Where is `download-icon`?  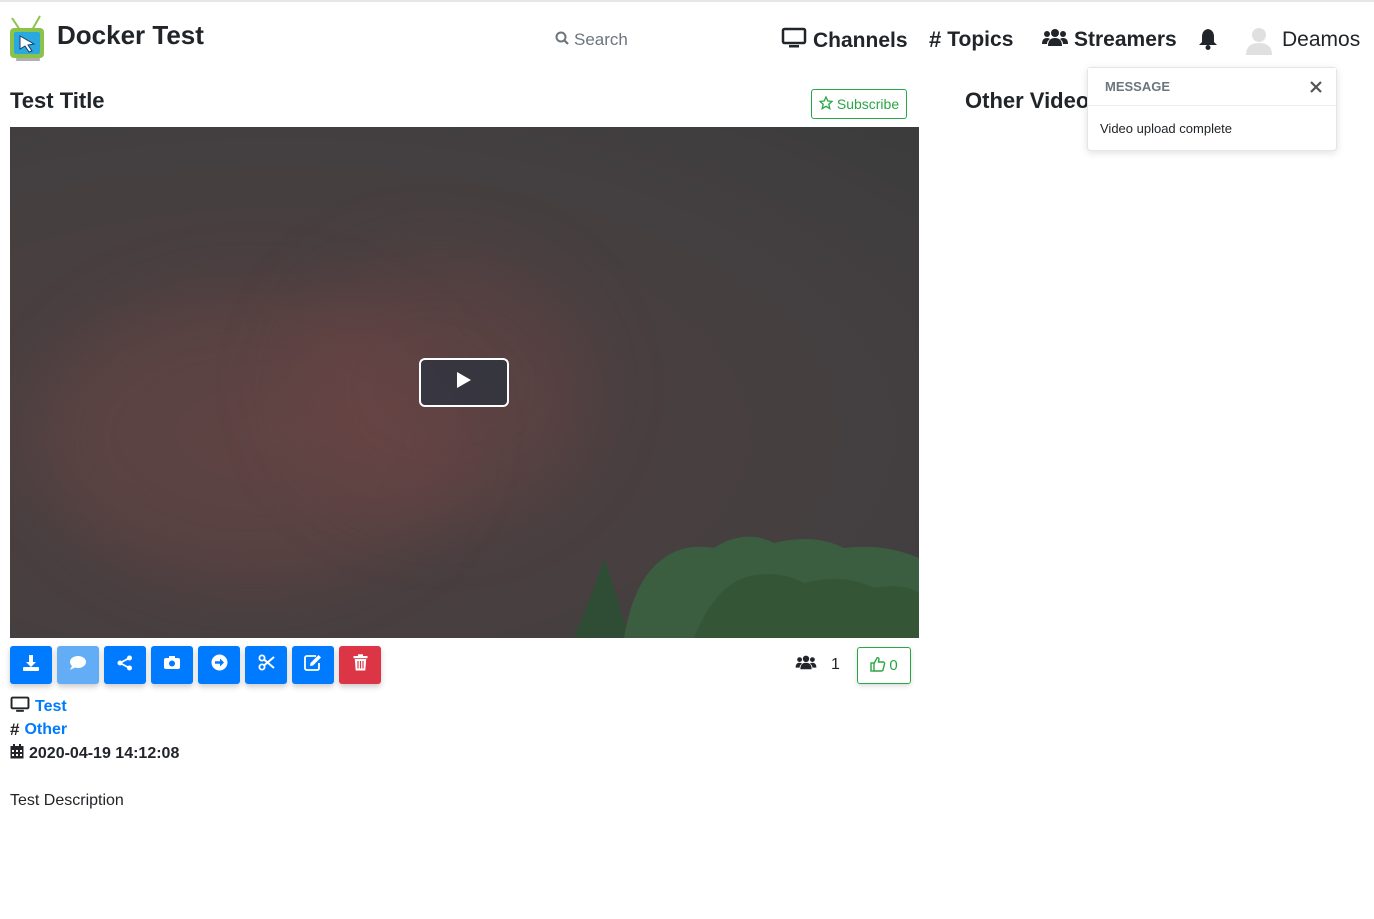
download-icon is located at coordinates (31, 665).